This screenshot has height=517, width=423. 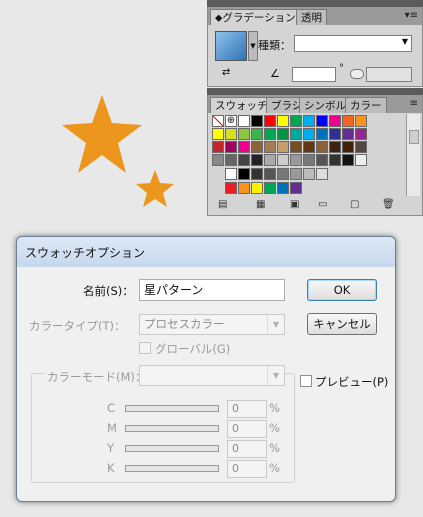 I want to click on tab-transparency: 透明, so click(x=311, y=17).